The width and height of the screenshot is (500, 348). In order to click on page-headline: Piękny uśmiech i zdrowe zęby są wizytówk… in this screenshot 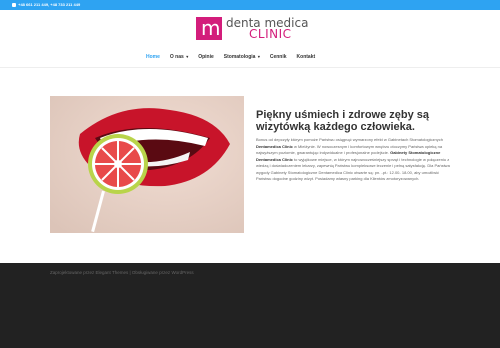, I will do `click(343, 121)`.